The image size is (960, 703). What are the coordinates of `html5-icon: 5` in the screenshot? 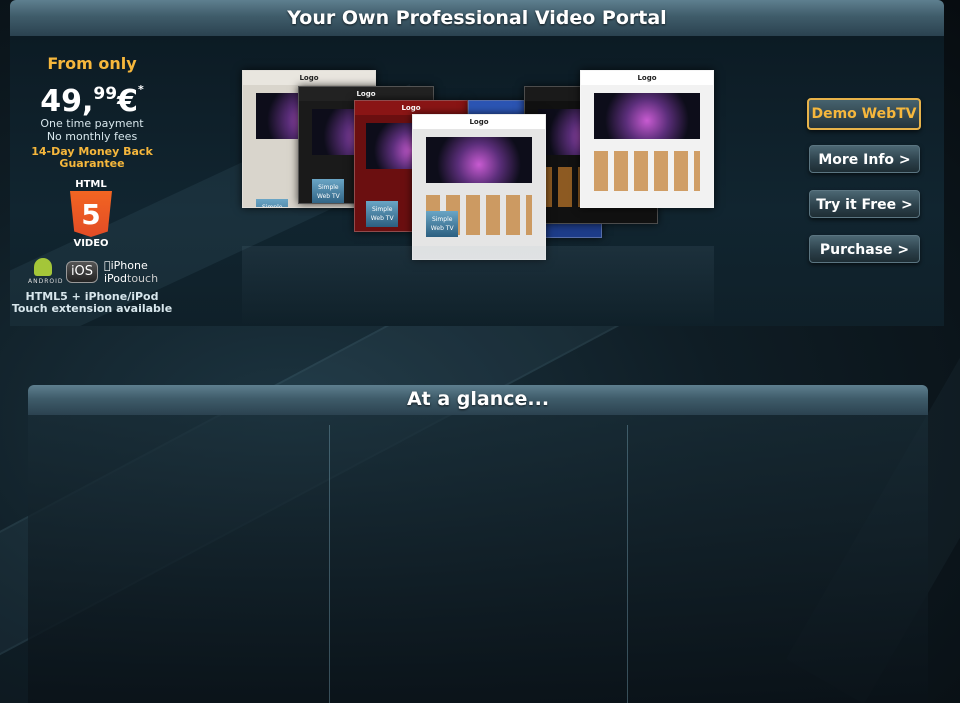 It's located at (91, 214).